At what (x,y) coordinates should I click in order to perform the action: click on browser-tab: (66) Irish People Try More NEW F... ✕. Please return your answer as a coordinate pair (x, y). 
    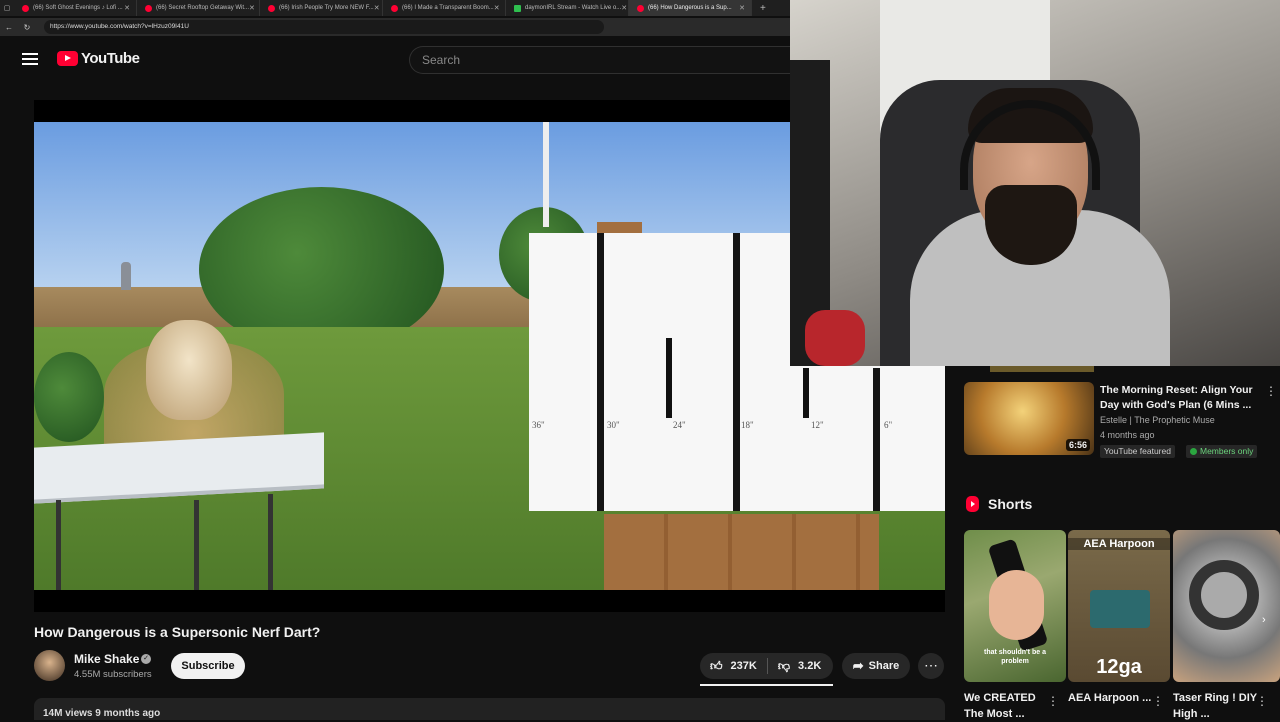
    Looking at the image, I should click on (321, 8).